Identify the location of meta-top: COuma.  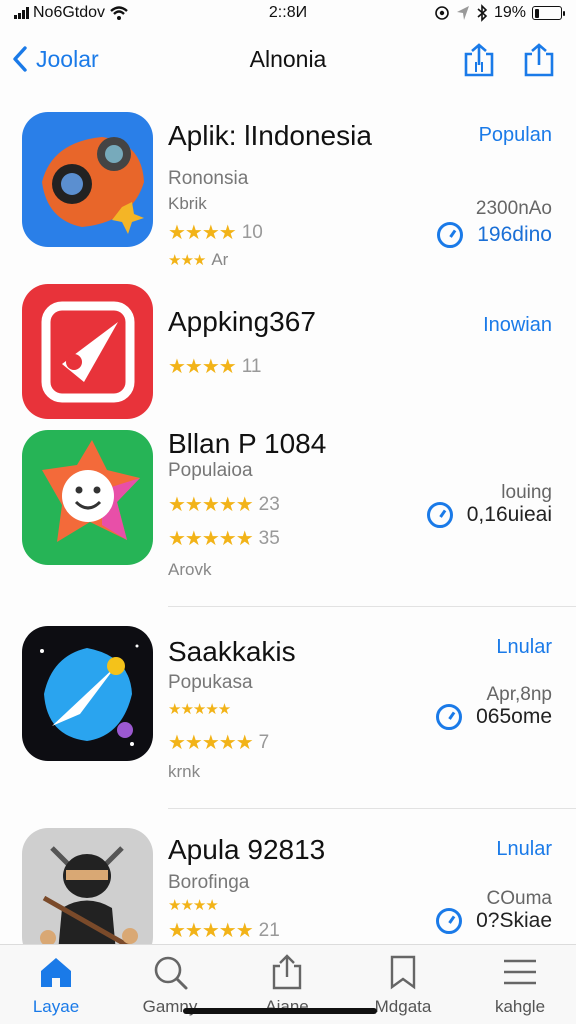
(519, 898).